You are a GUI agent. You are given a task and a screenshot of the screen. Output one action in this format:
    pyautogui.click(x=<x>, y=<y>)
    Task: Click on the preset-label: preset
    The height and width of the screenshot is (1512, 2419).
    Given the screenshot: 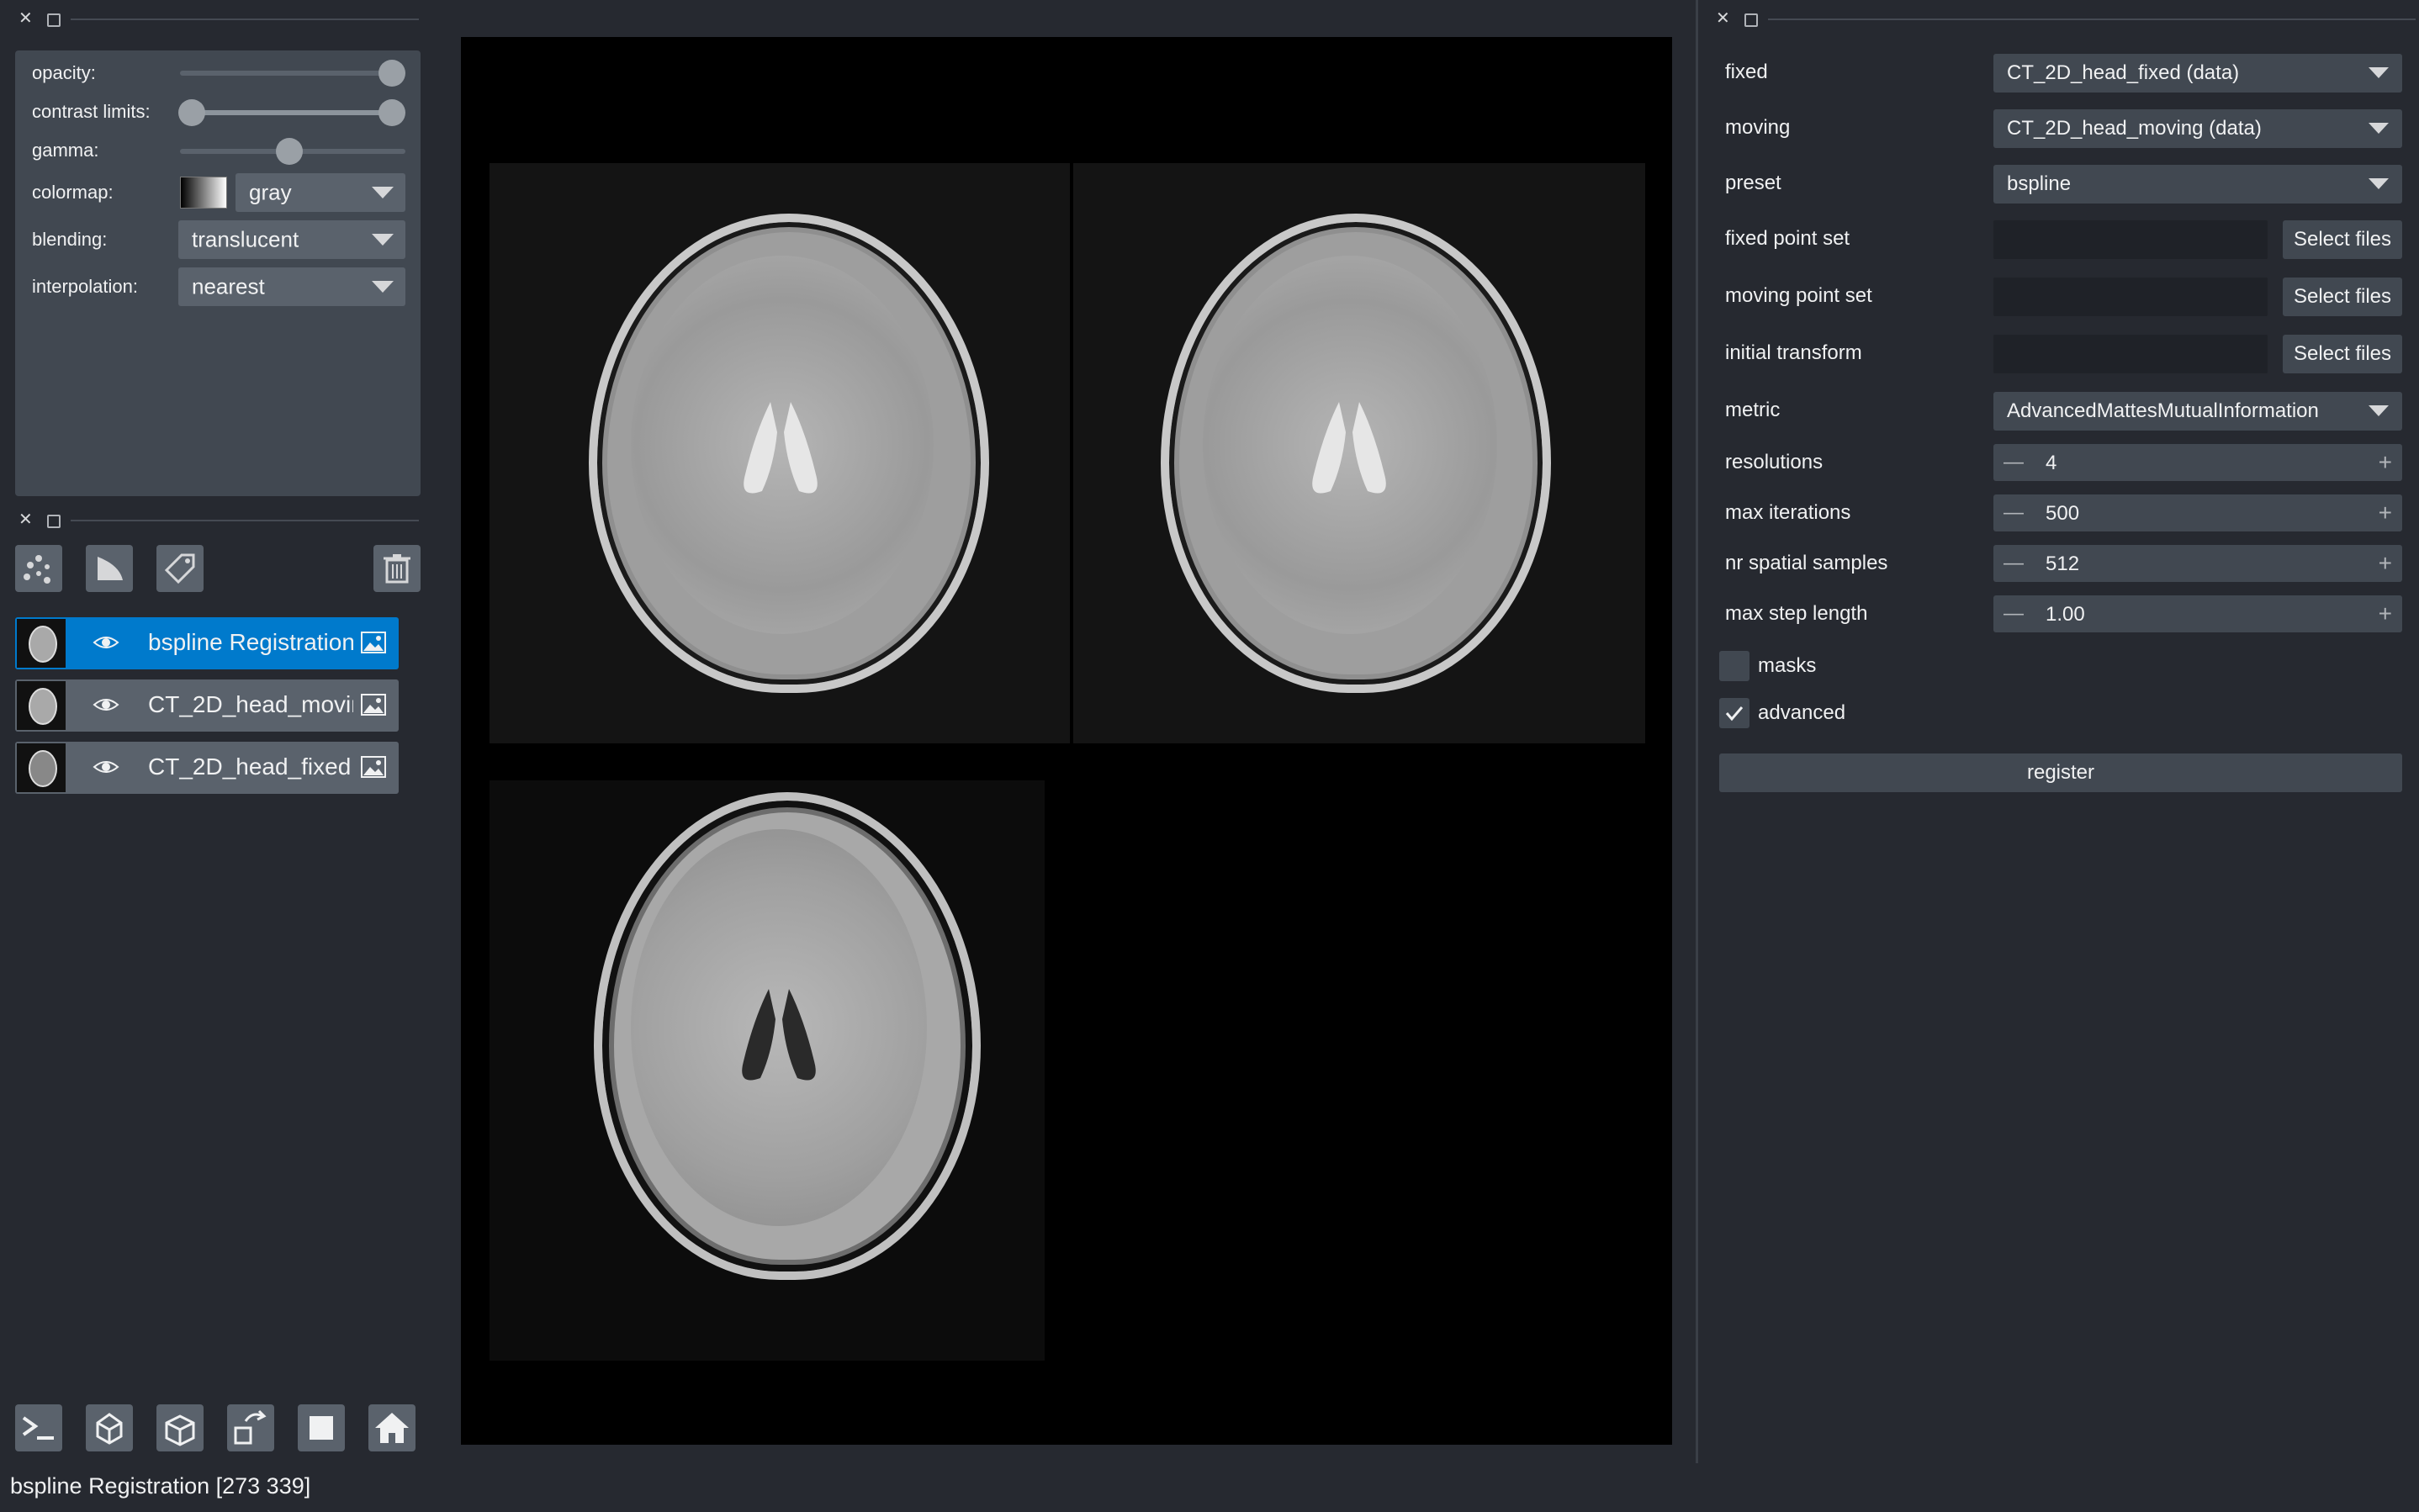 What is the action you would take?
    pyautogui.click(x=1753, y=183)
    